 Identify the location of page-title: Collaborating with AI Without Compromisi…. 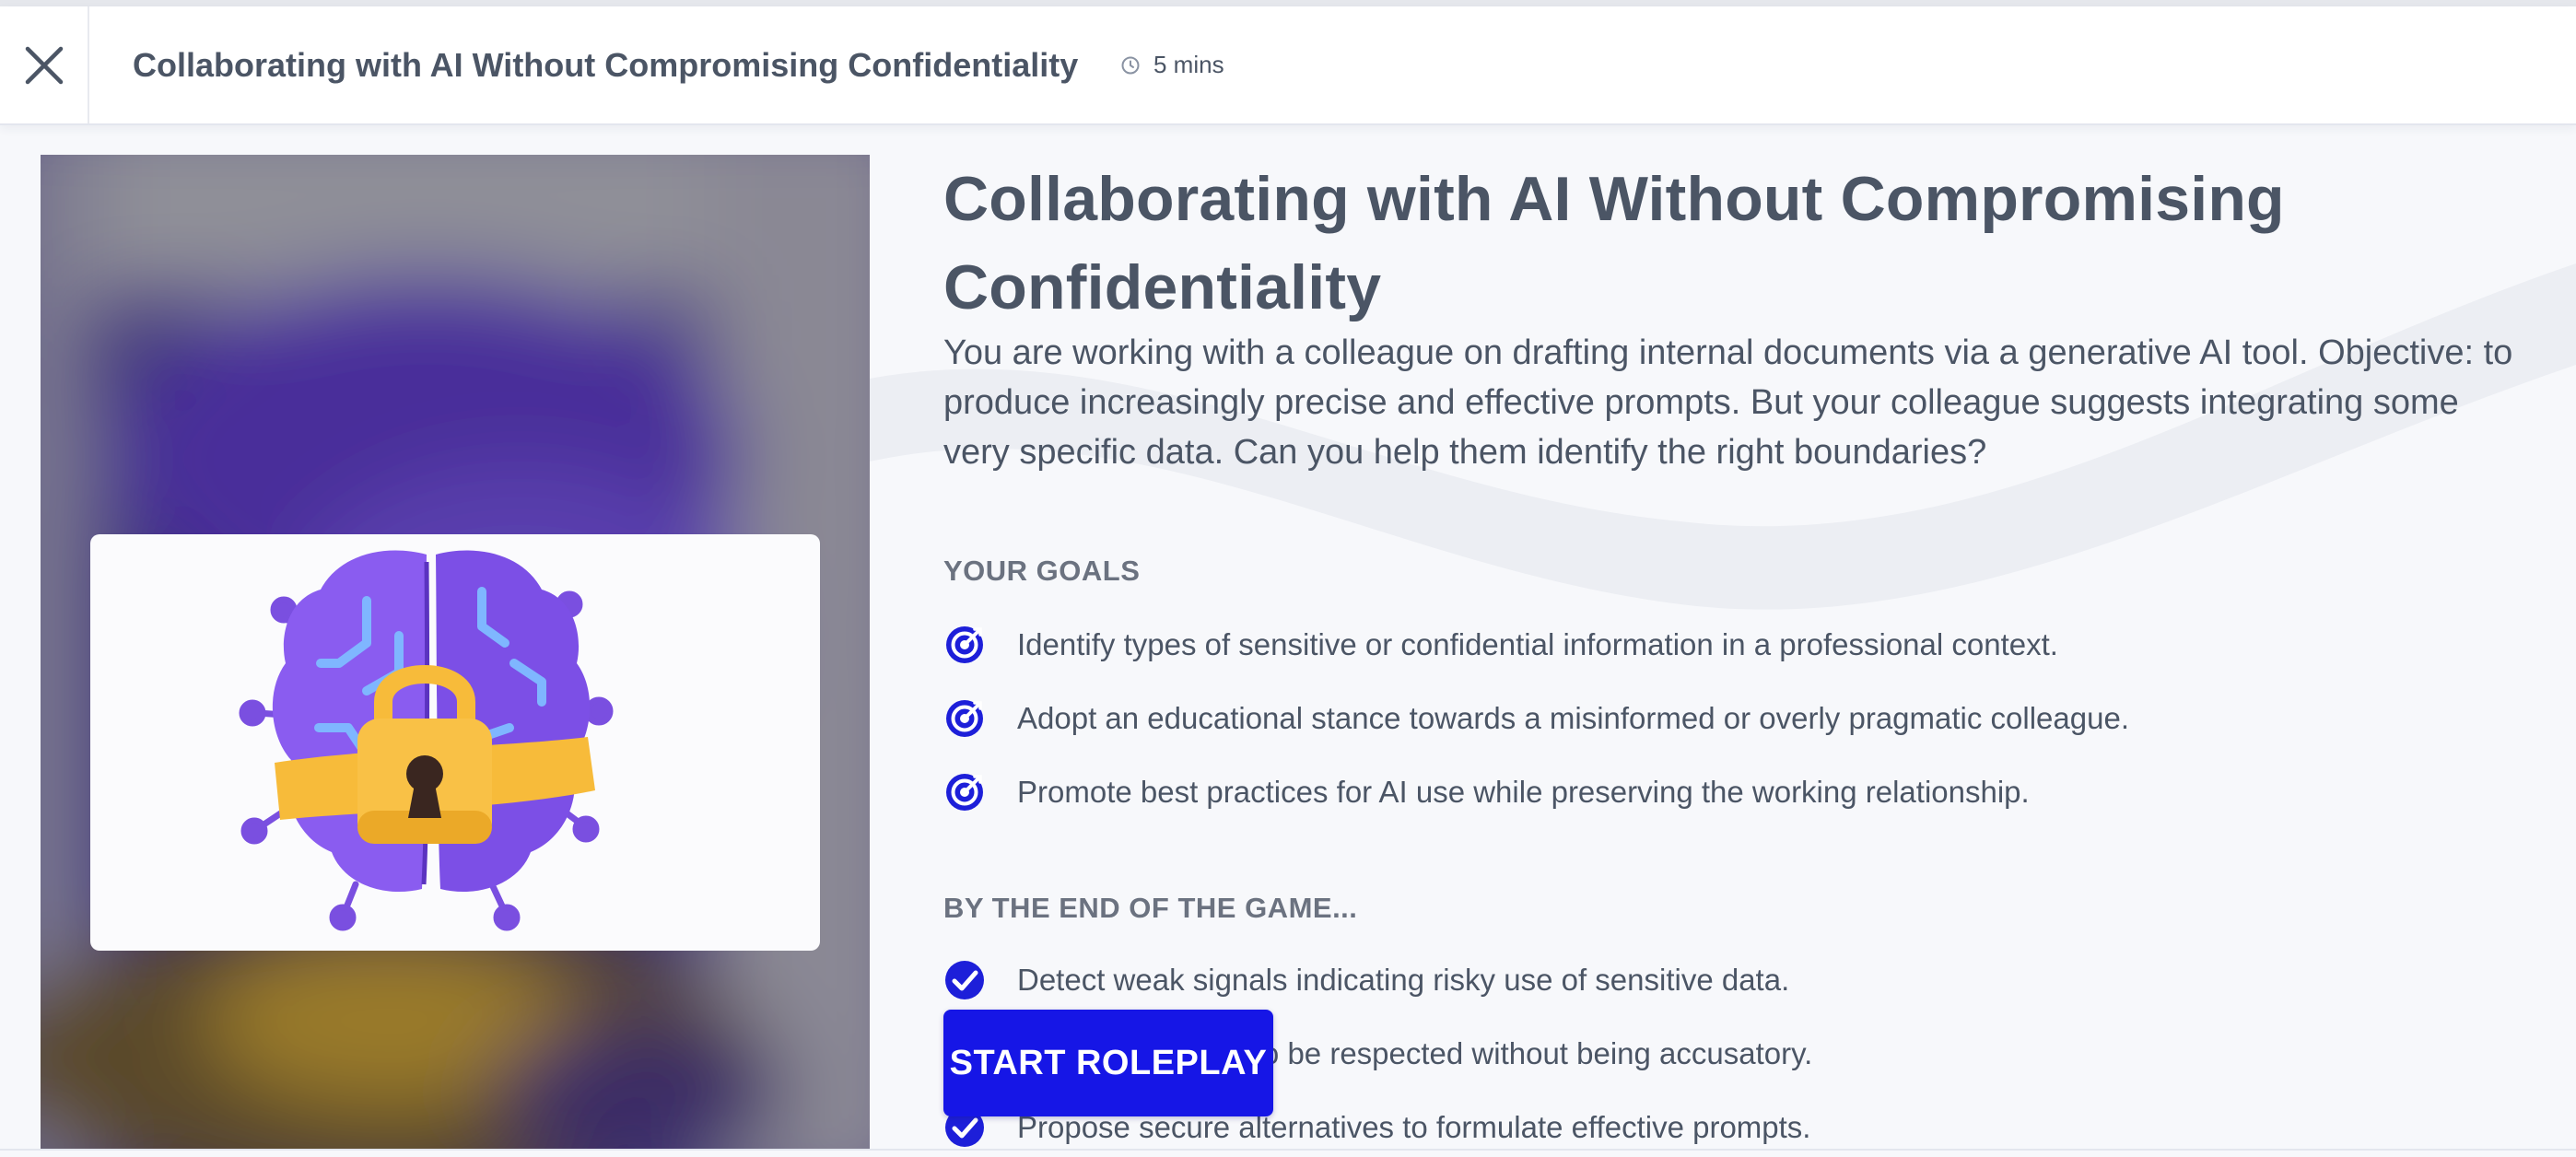
(1614, 243).